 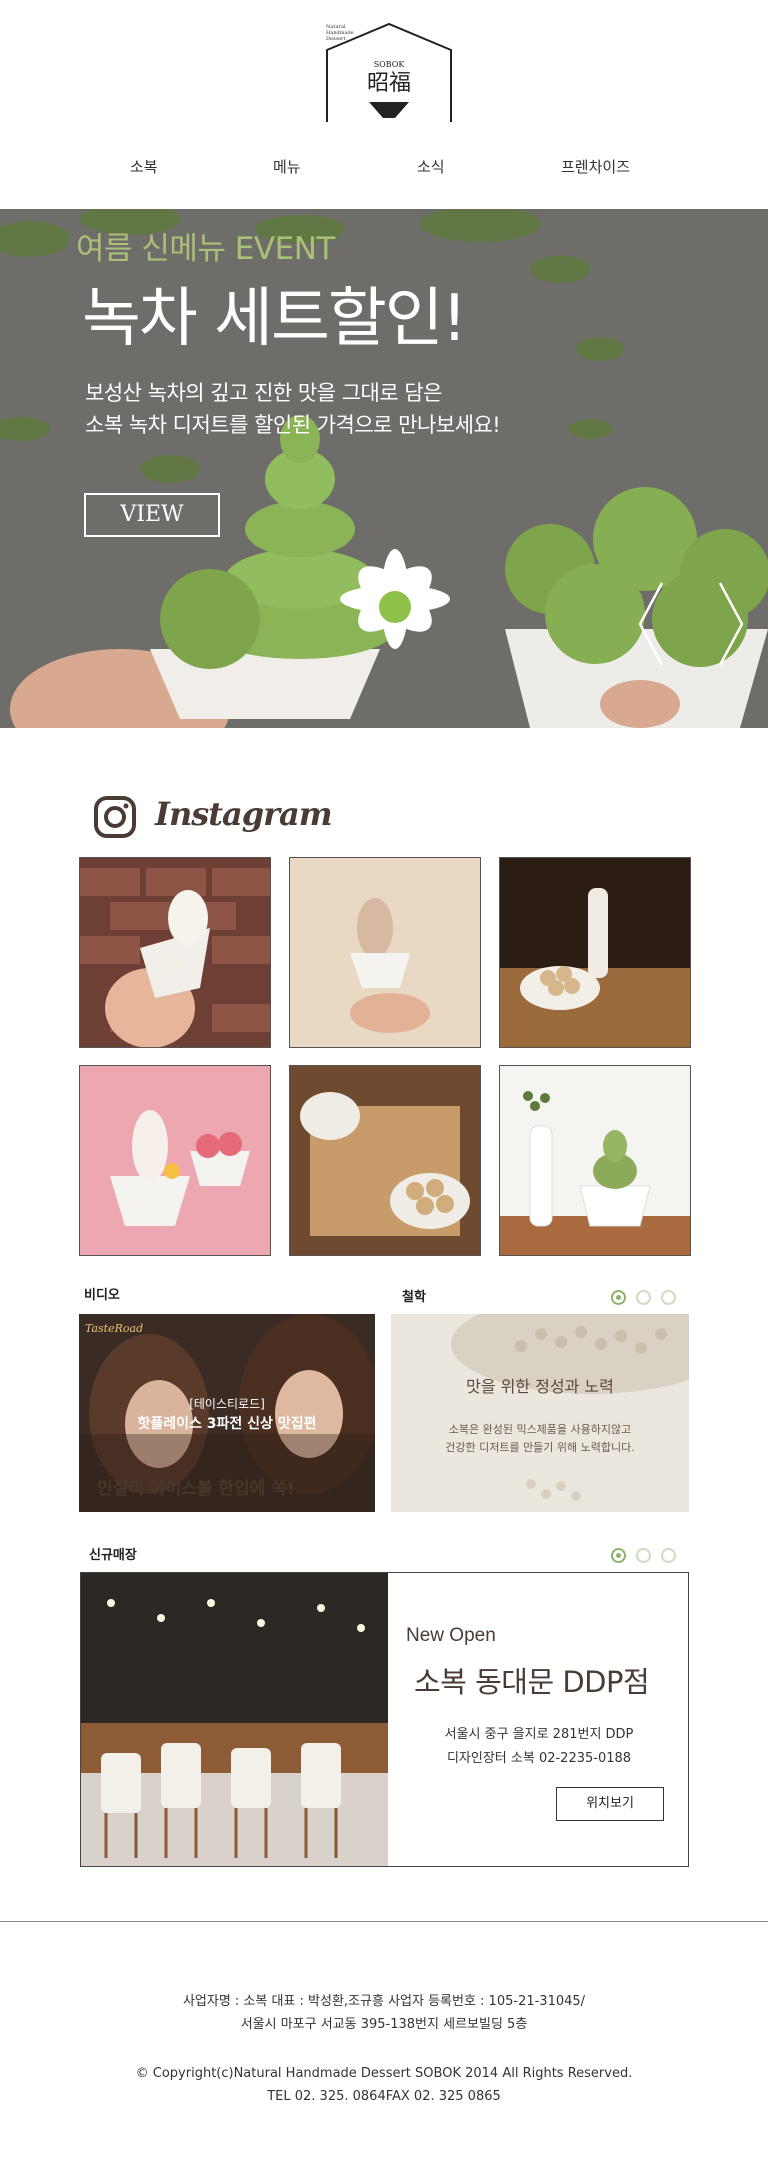 What do you see at coordinates (227, 1424) in the screenshot?
I see `video-title: 핫플레이스 3파전 신상 맛집편` at bounding box center [227, 1424].